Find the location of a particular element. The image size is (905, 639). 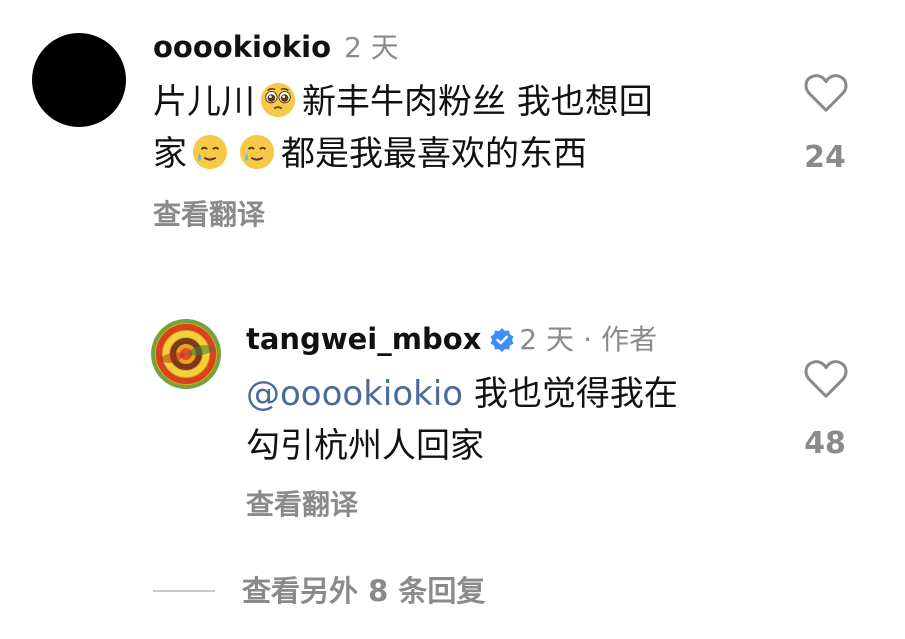

comment-text: 片儿川 新丰牛肉粉丝 我也想回 家 都是我最喜欢的东西 is located at coordinates (403, 128).